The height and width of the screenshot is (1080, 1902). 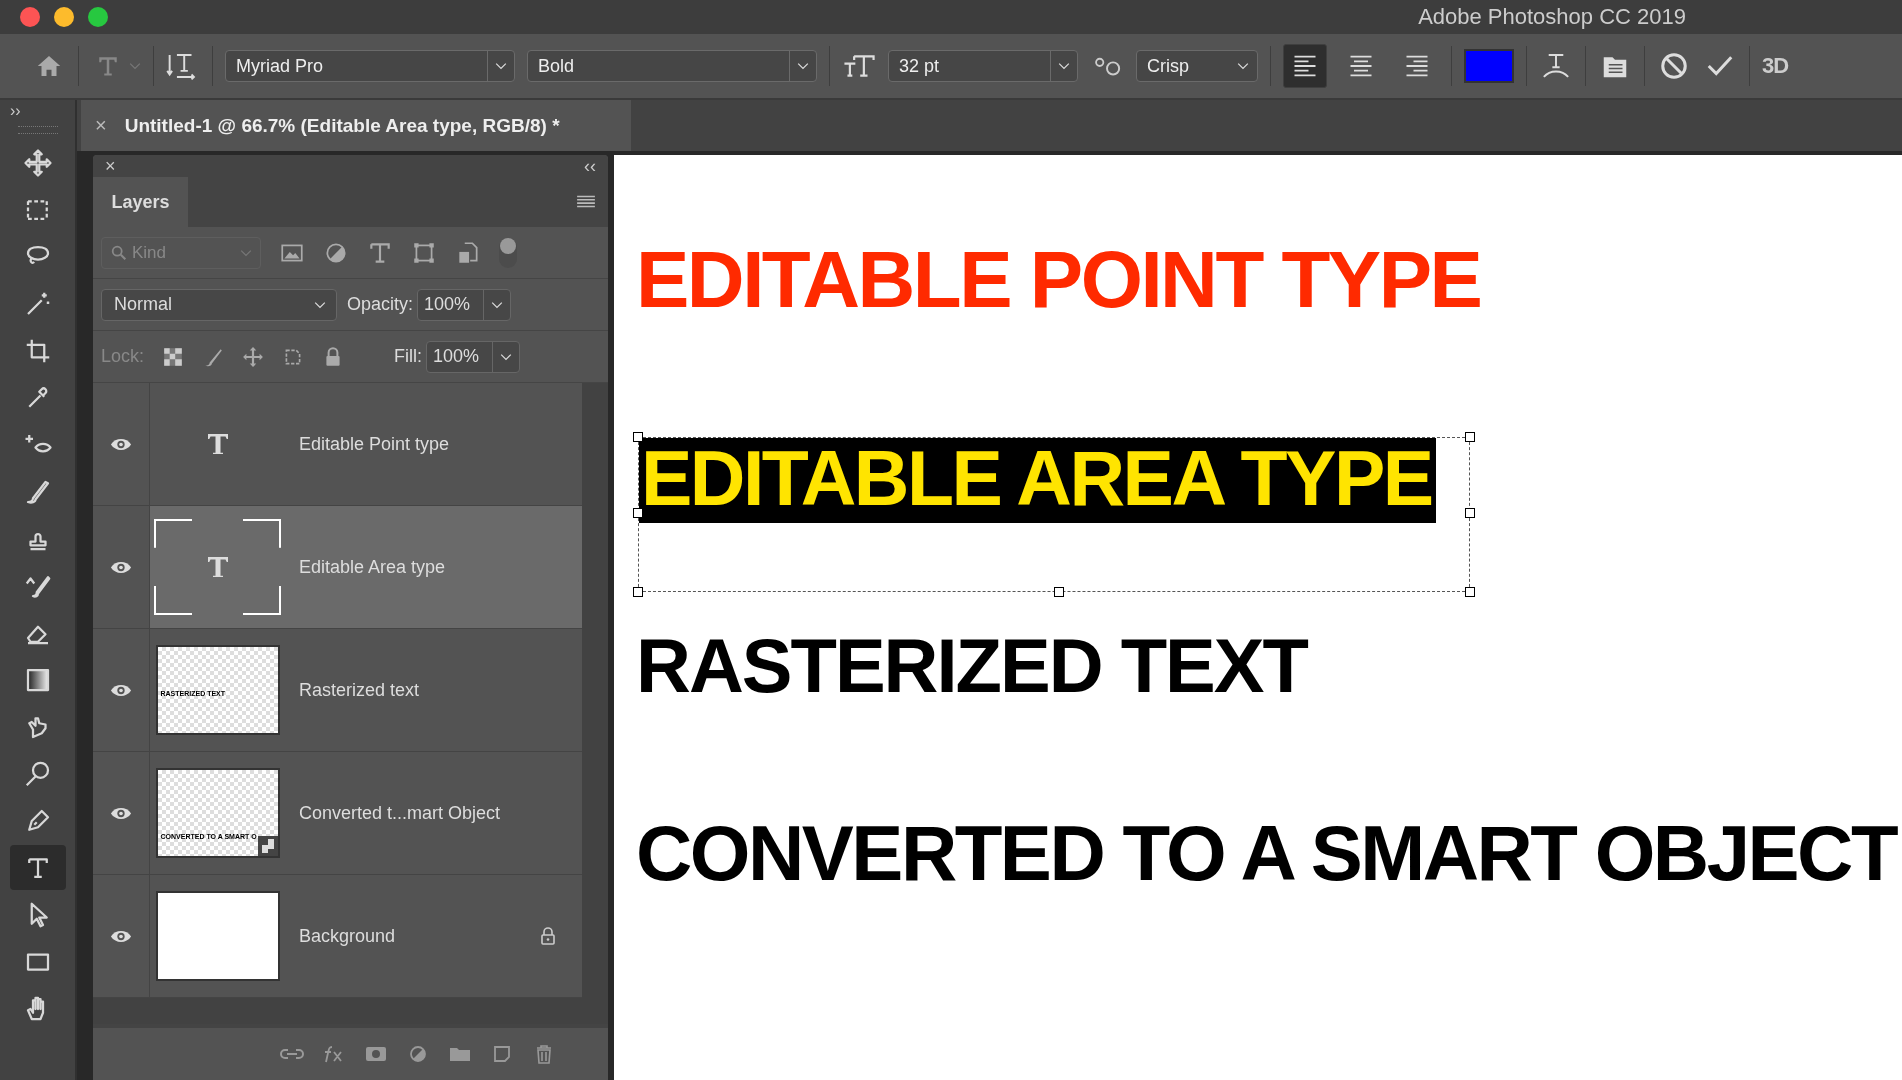 What do you see at coordinates (473, 356) in the screenshot?
I see `fill-field: 100%` at bounding box center [473, 356].